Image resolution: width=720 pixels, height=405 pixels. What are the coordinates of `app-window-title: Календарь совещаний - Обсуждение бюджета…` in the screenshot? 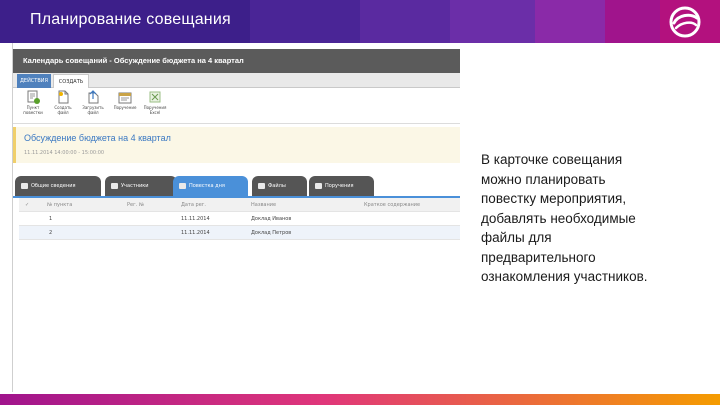 It's located at (236, 61).